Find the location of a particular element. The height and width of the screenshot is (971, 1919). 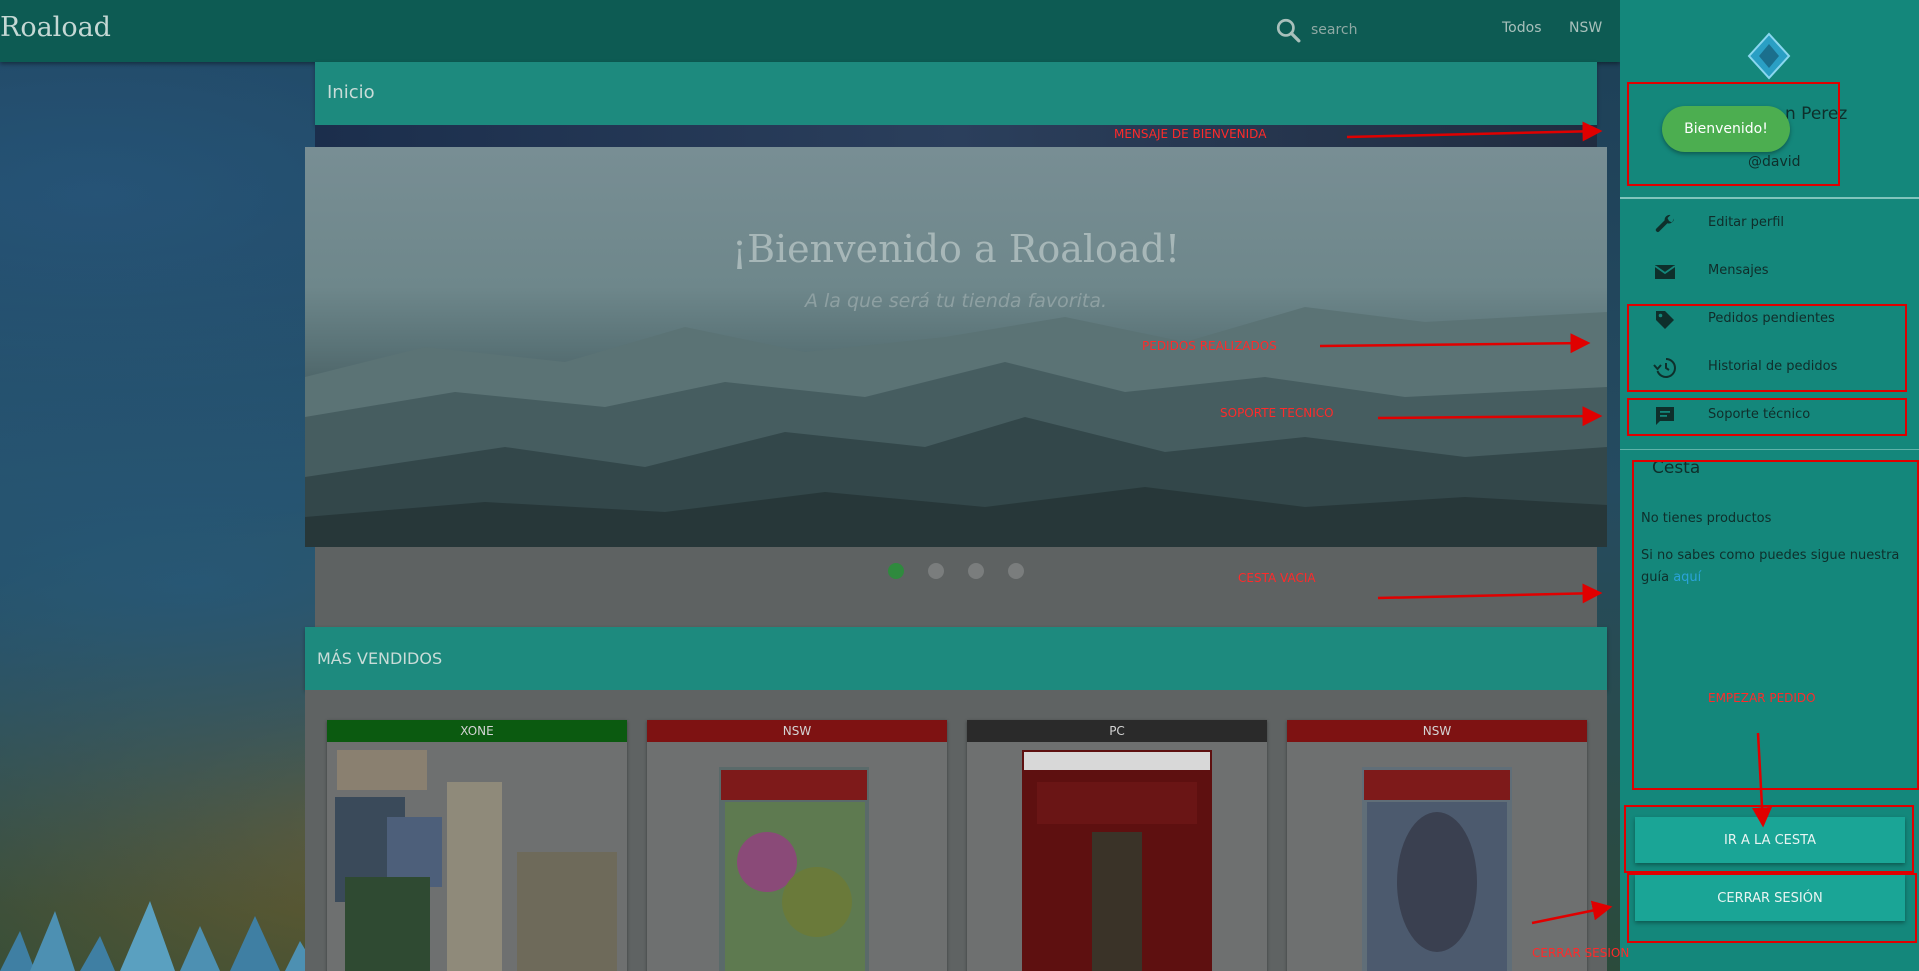

page-title: Inicio is located at coordinates (351, 92).